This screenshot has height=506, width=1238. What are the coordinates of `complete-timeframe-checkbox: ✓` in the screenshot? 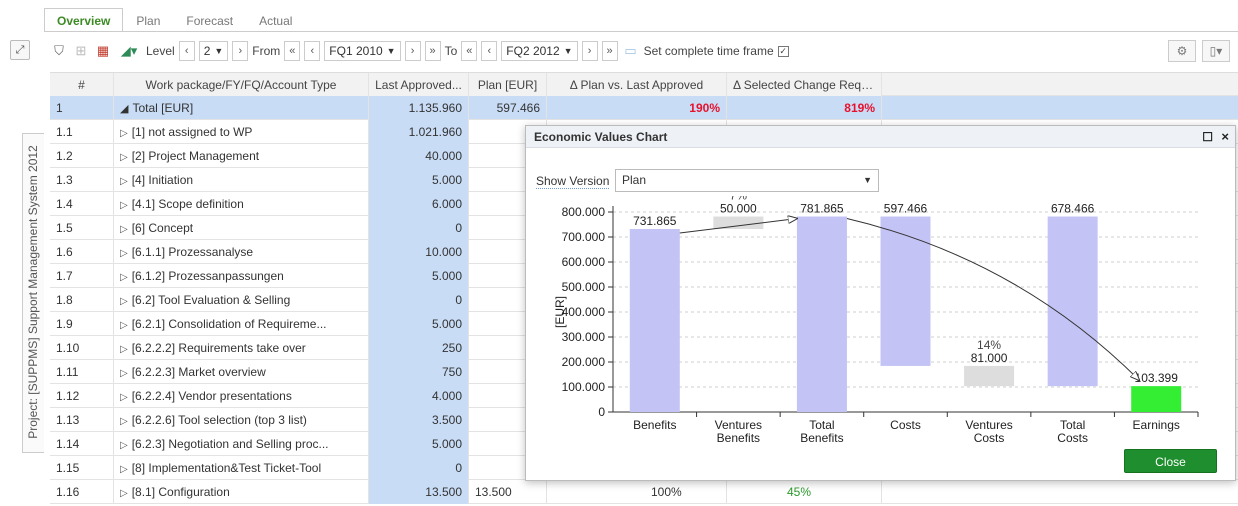 It's located at (783, 51).